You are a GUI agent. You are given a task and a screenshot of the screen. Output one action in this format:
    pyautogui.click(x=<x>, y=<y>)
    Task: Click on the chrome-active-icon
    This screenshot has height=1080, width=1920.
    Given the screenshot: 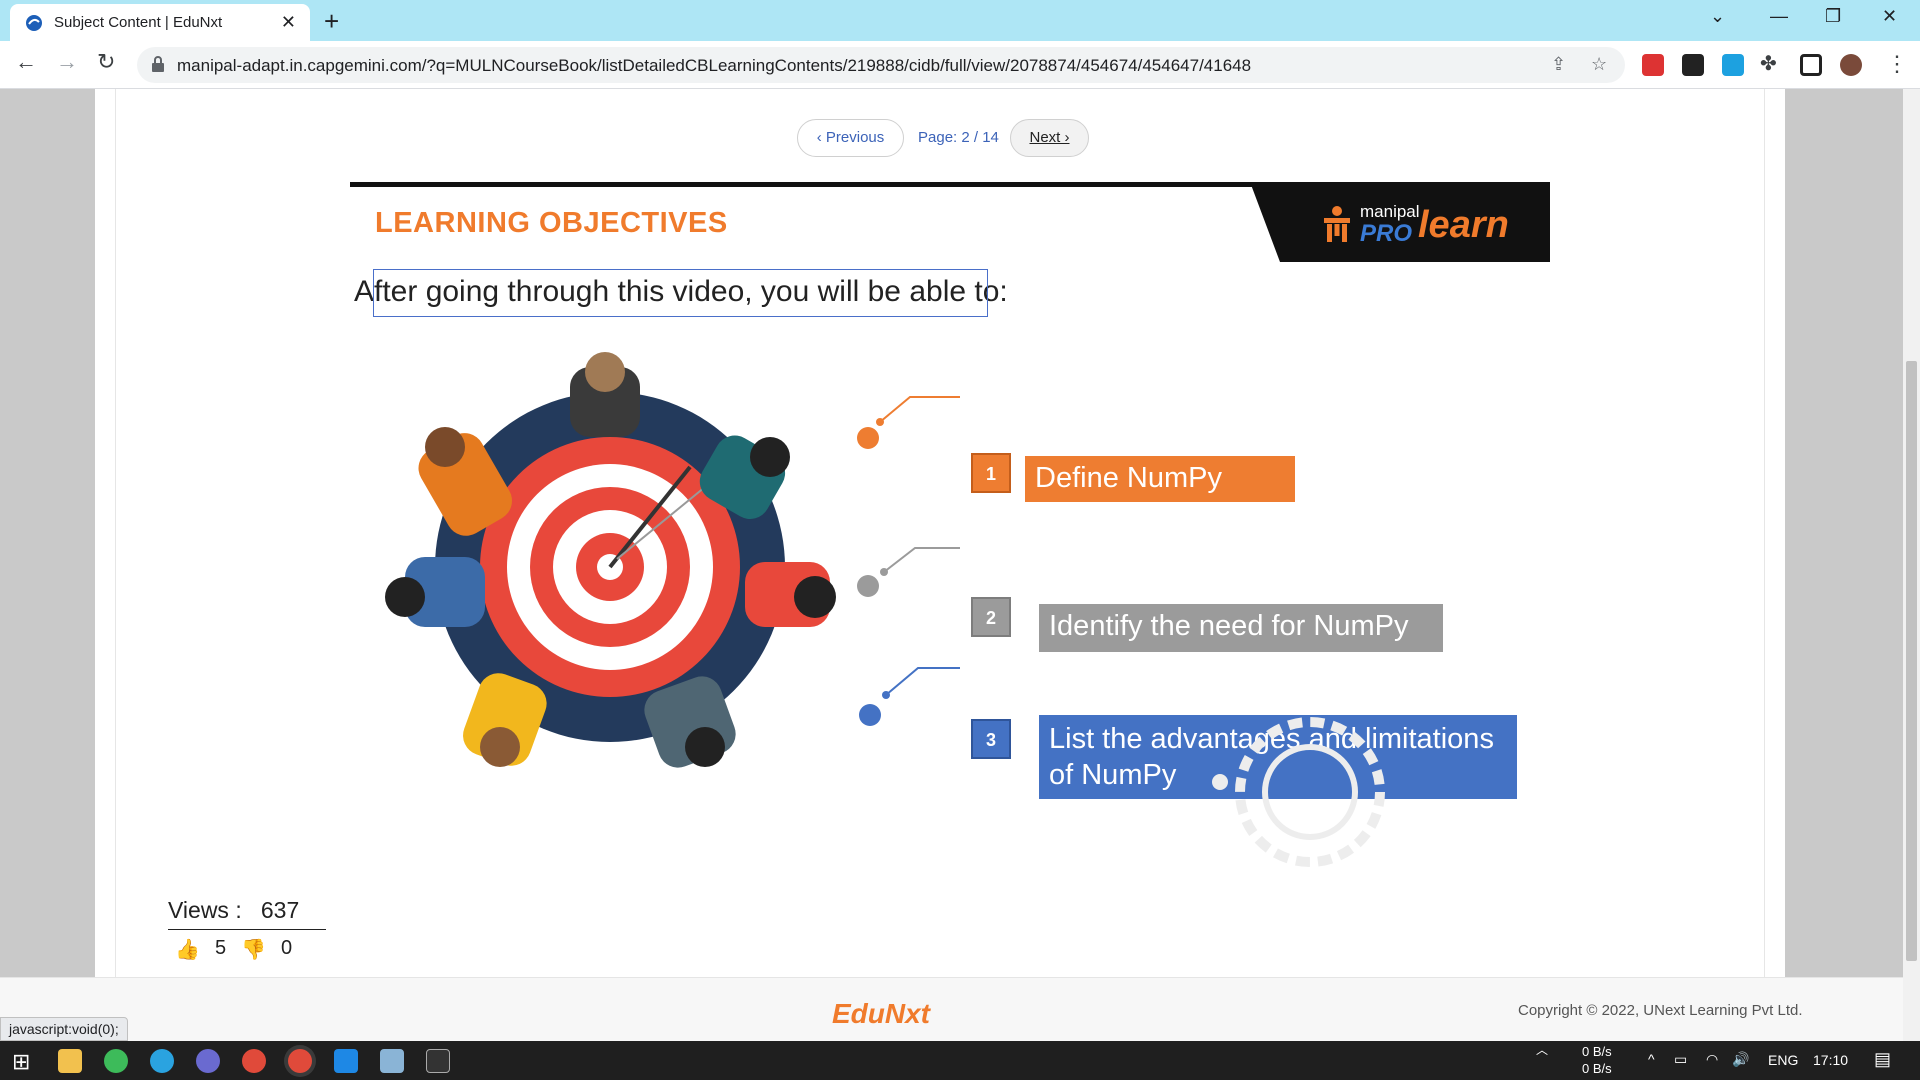 What is the action you would take?
    pyautogui.click(x=300, y=1061)
    